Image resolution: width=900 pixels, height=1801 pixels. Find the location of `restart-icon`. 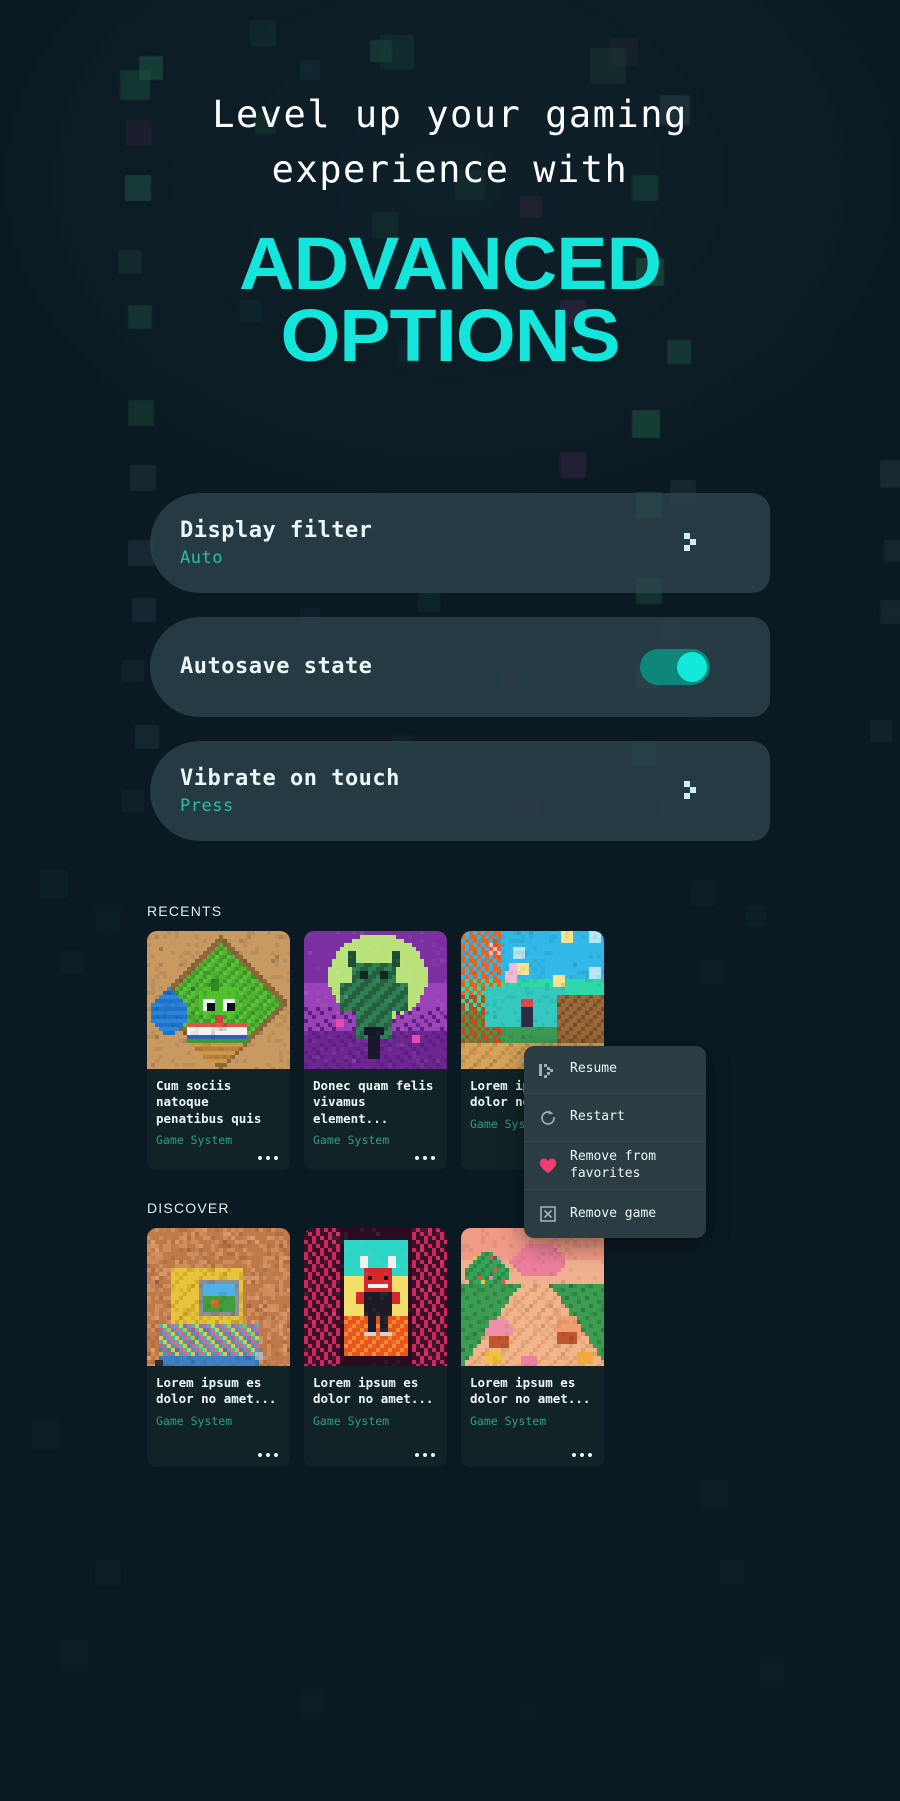

restart-icon is located at coordinates (548, 1118).